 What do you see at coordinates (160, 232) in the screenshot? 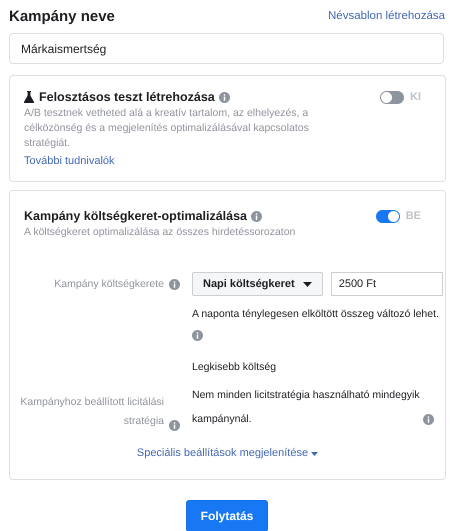
I see `card-description: A költségkeret optimalizálása az összes hirdetéssorozaton` at bounding box center [160, 232].